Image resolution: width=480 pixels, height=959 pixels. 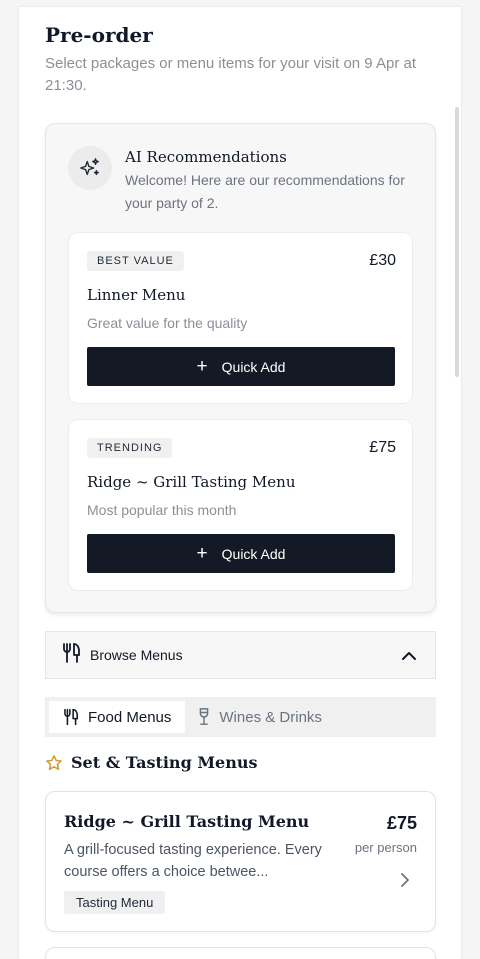 What do you see at coordinates (130, 448) in the screenshot?
I see `recommendation-badge: TRENDING` at bounding box center [130, 448].